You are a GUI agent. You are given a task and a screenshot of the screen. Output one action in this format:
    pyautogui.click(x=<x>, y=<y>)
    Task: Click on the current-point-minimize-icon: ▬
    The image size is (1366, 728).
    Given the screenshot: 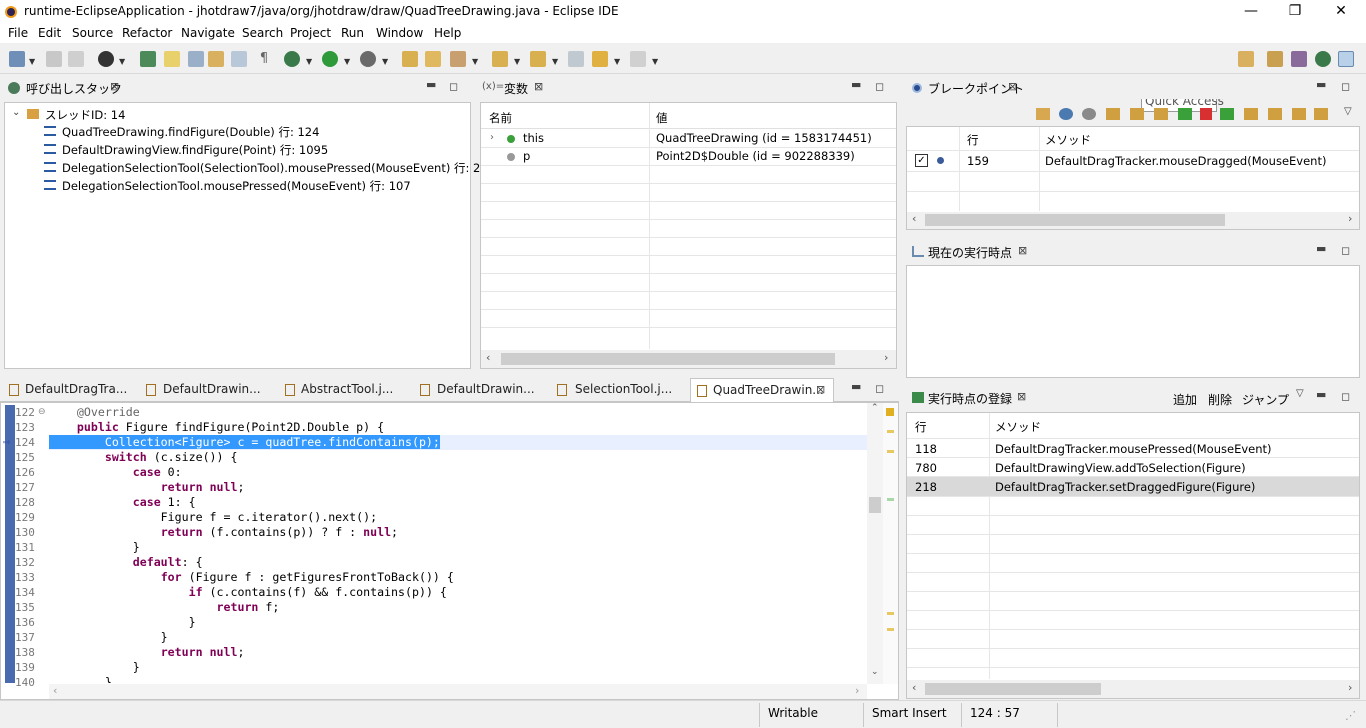 What is the action you would take?
    pyautogui.click(x=1321, y=248)
    